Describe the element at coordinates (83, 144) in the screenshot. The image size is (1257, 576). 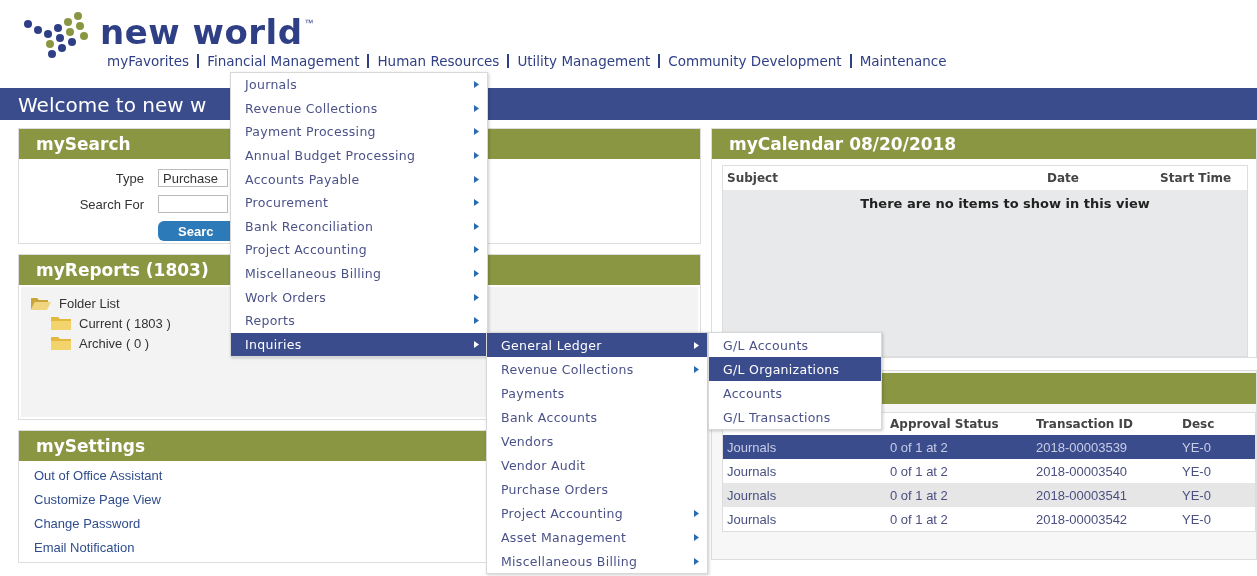
I see `panel-title: mySearch` at that location.